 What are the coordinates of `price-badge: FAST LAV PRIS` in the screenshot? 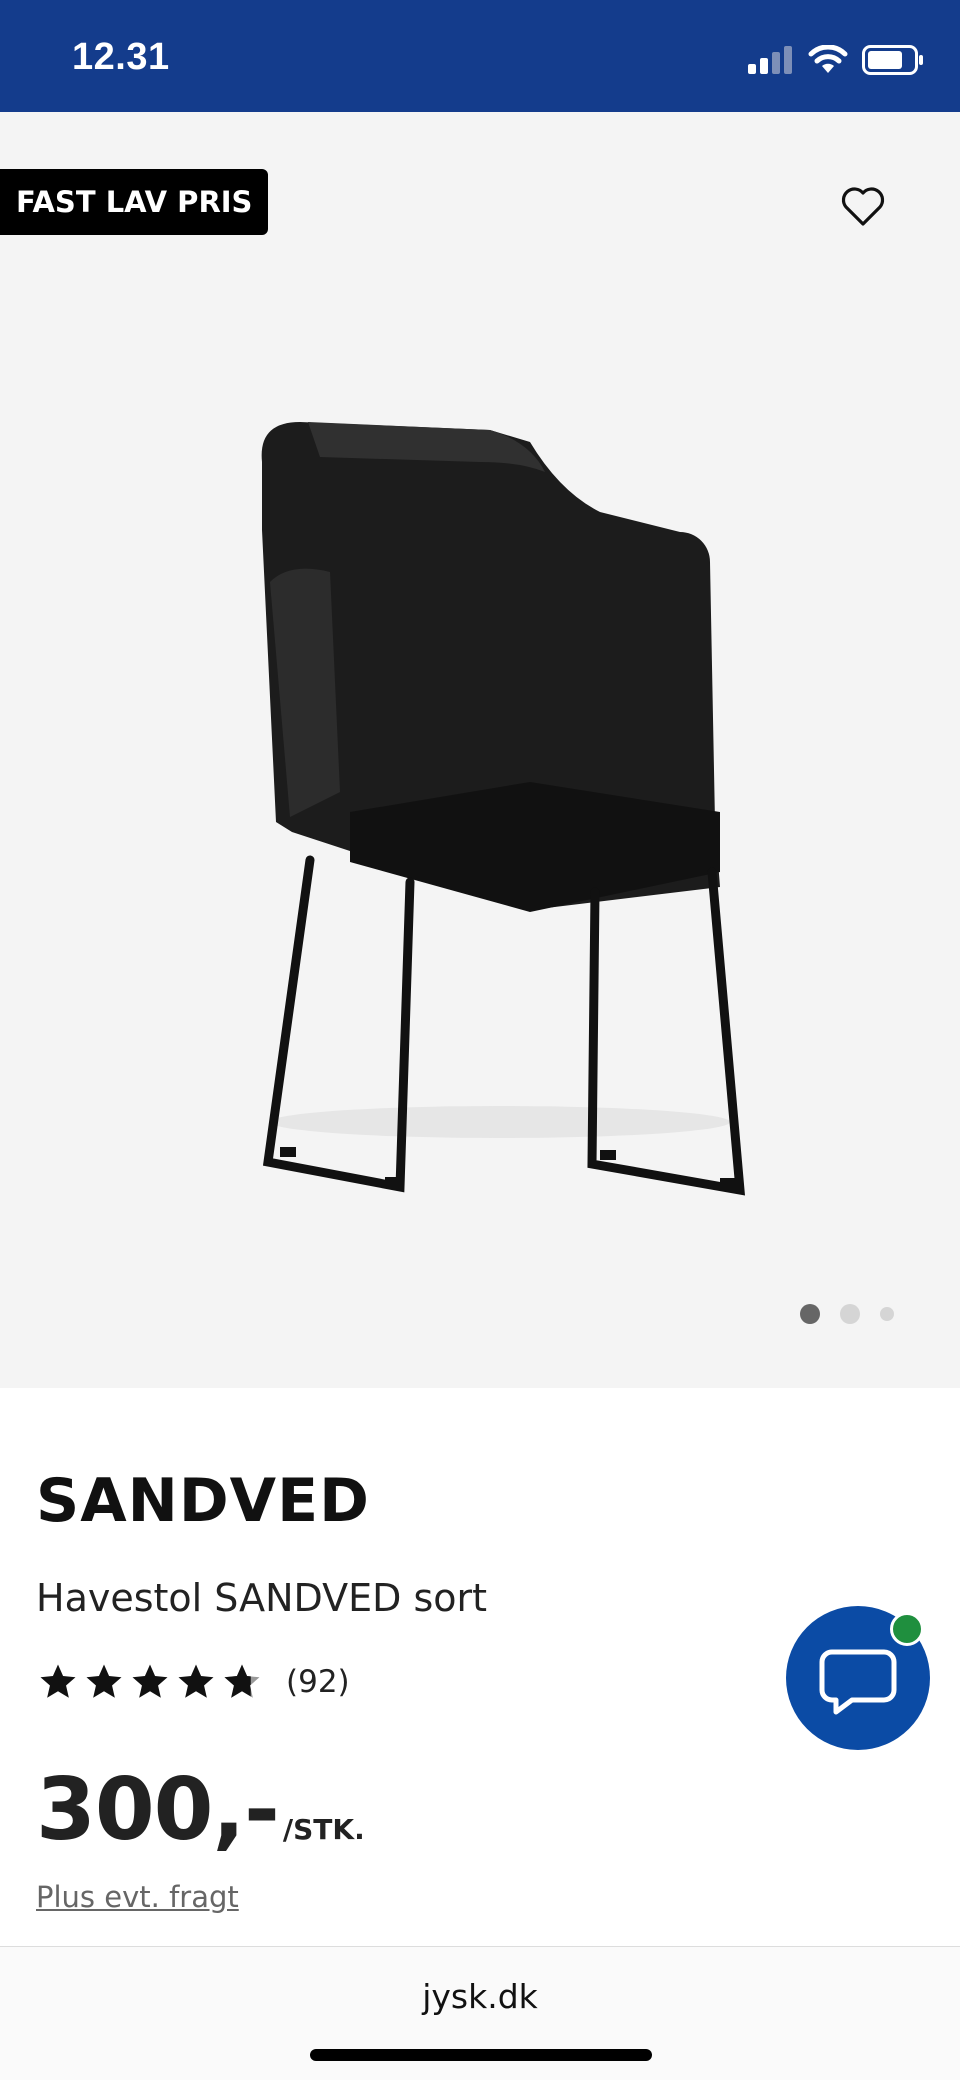 It's located at (134, 202).